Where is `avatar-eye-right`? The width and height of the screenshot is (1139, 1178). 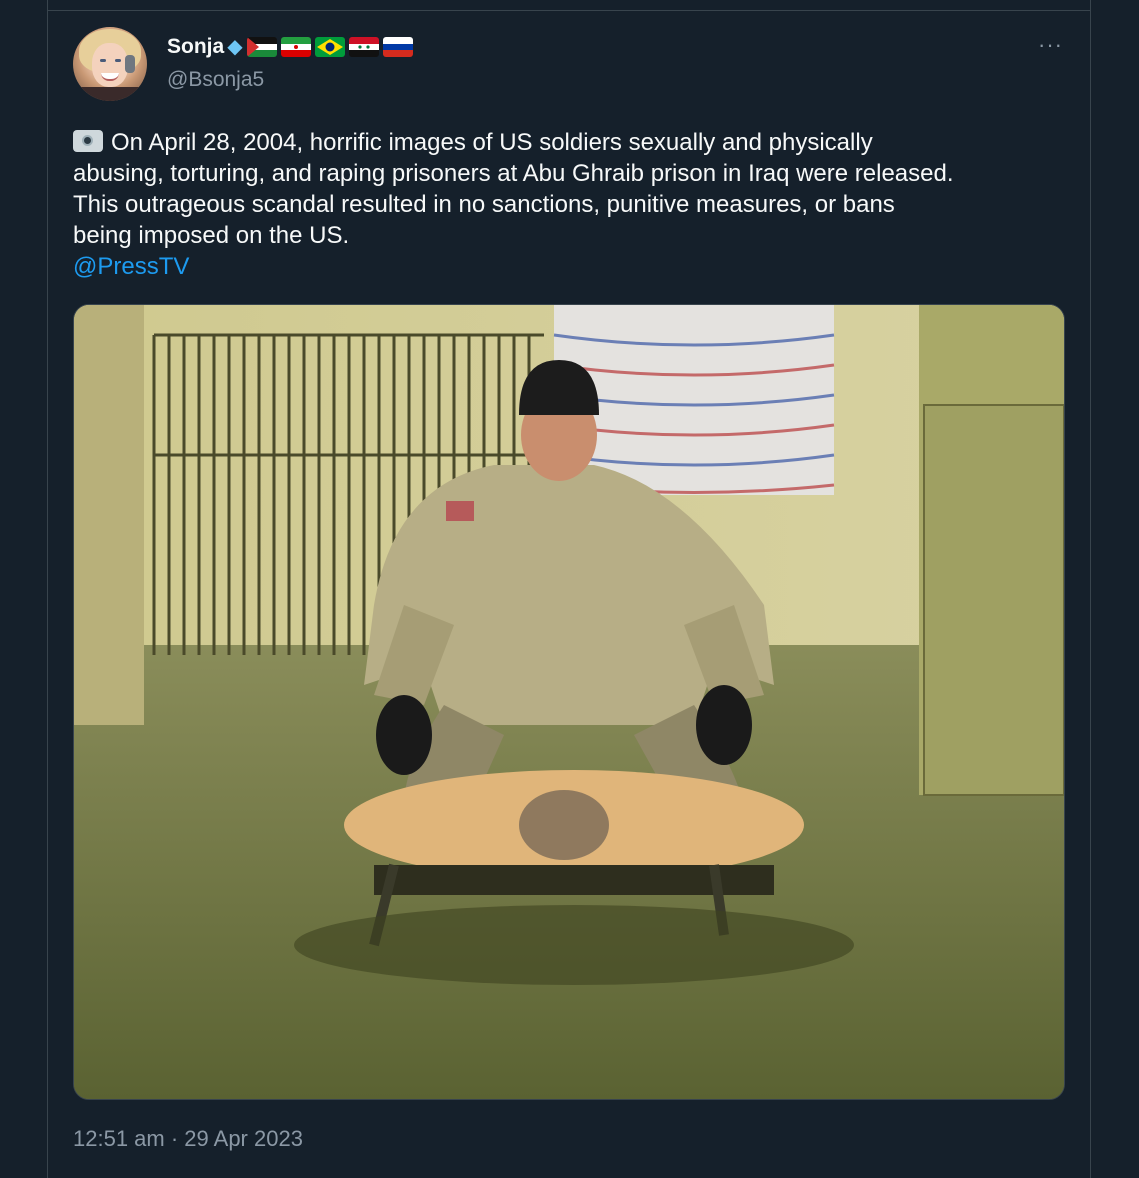
avatar-eye-right is located at coordinates (118, 60).